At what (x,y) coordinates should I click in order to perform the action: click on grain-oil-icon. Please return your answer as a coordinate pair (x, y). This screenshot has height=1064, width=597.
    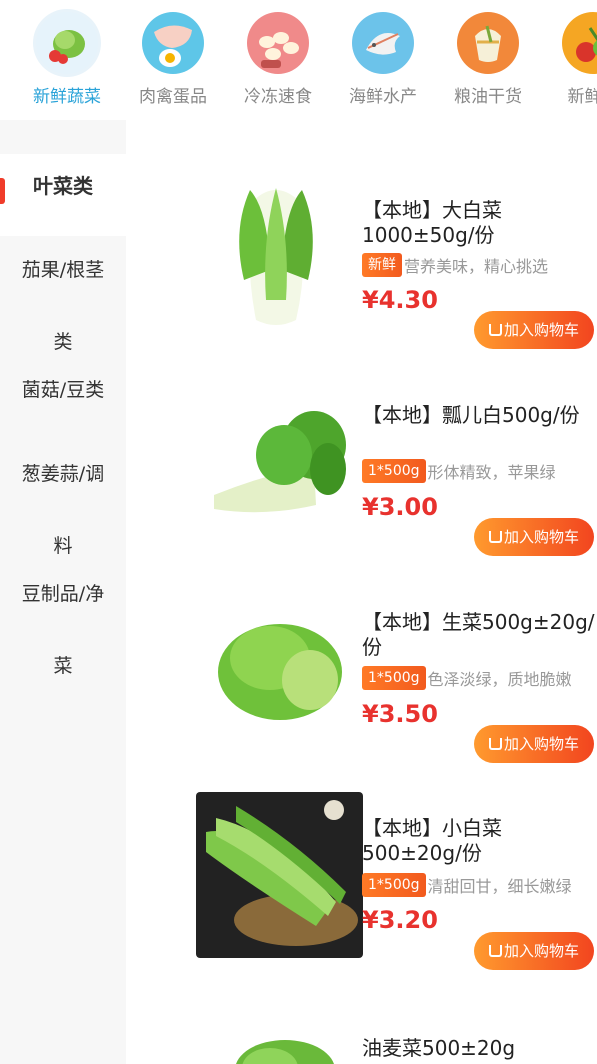
    Looking at the image, I should click on (488, 43).